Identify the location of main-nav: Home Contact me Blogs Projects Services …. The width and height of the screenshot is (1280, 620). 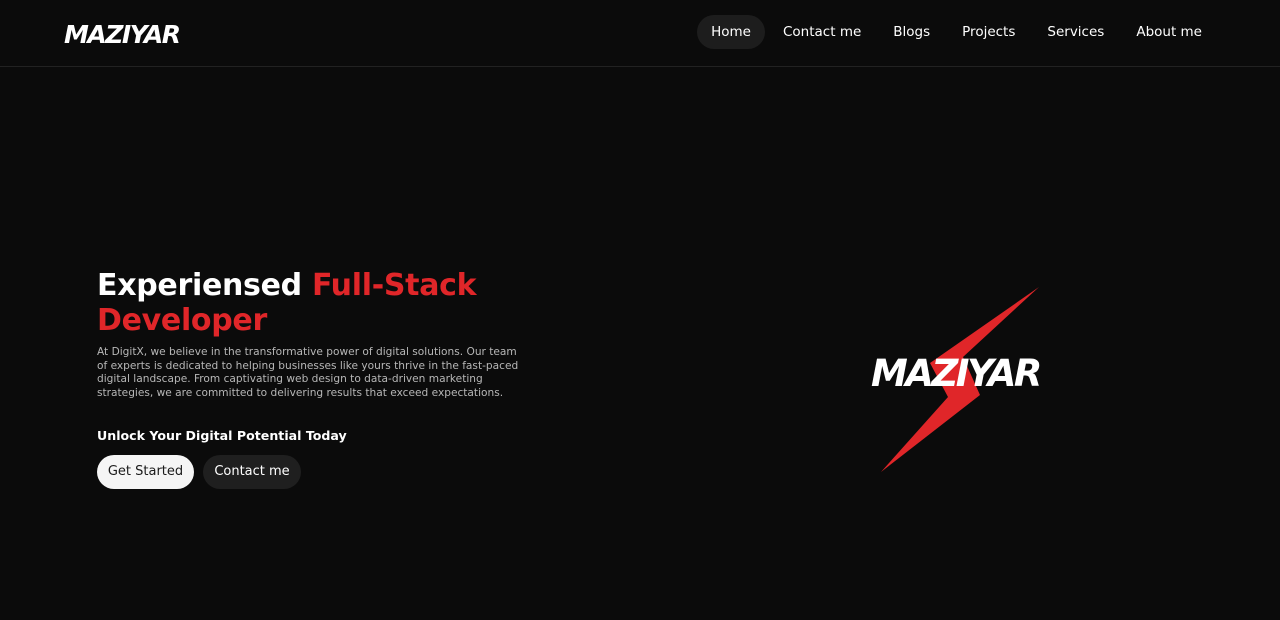
(956, 32).